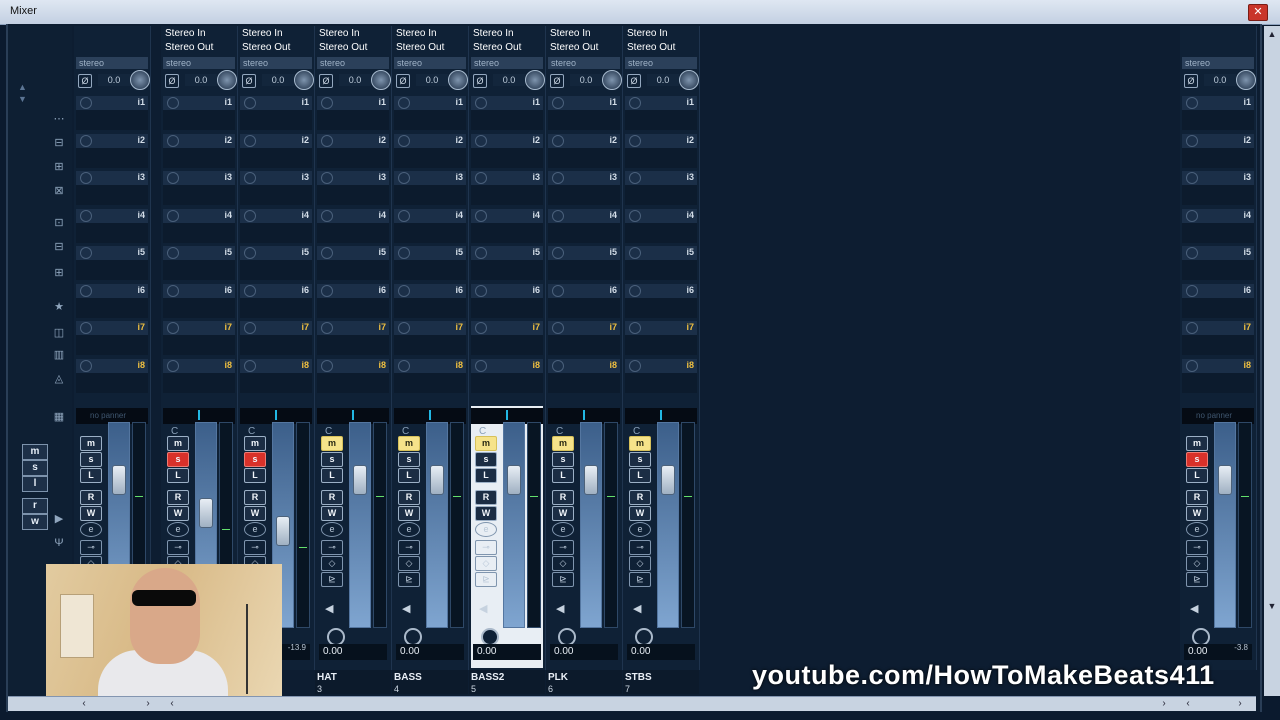 The image size is (1280, 720). Describe the element at coordinates (507, 308) in the screenshot. I see `channel-6-insert-body` at that location.